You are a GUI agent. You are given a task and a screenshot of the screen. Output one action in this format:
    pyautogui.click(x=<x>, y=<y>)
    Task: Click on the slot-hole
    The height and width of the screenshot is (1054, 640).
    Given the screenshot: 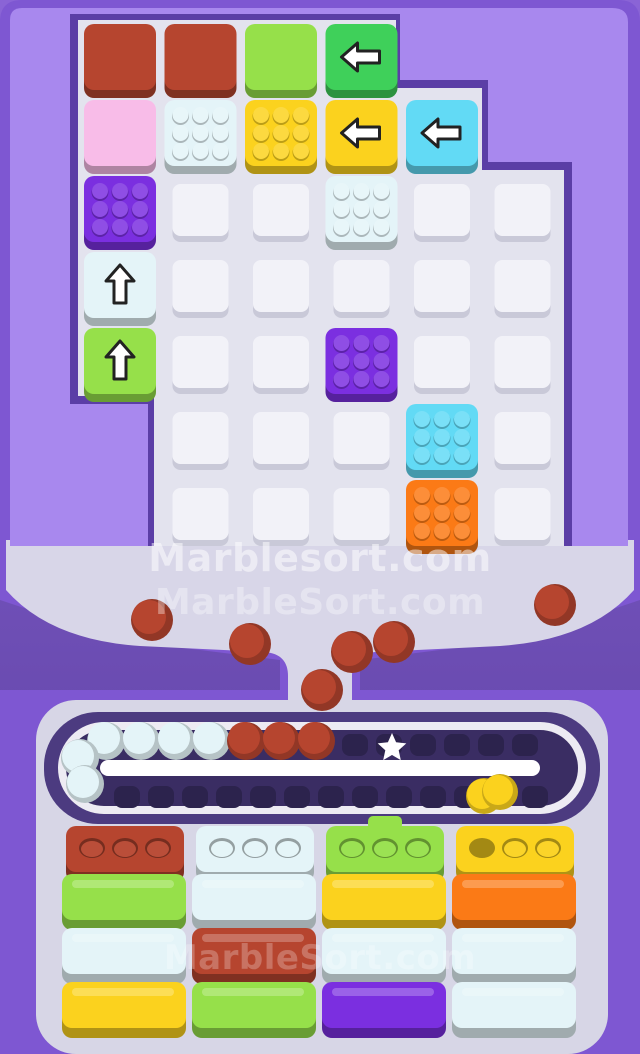 What is the action you would take?
    pyautogui.click(x=482, y=848)
    